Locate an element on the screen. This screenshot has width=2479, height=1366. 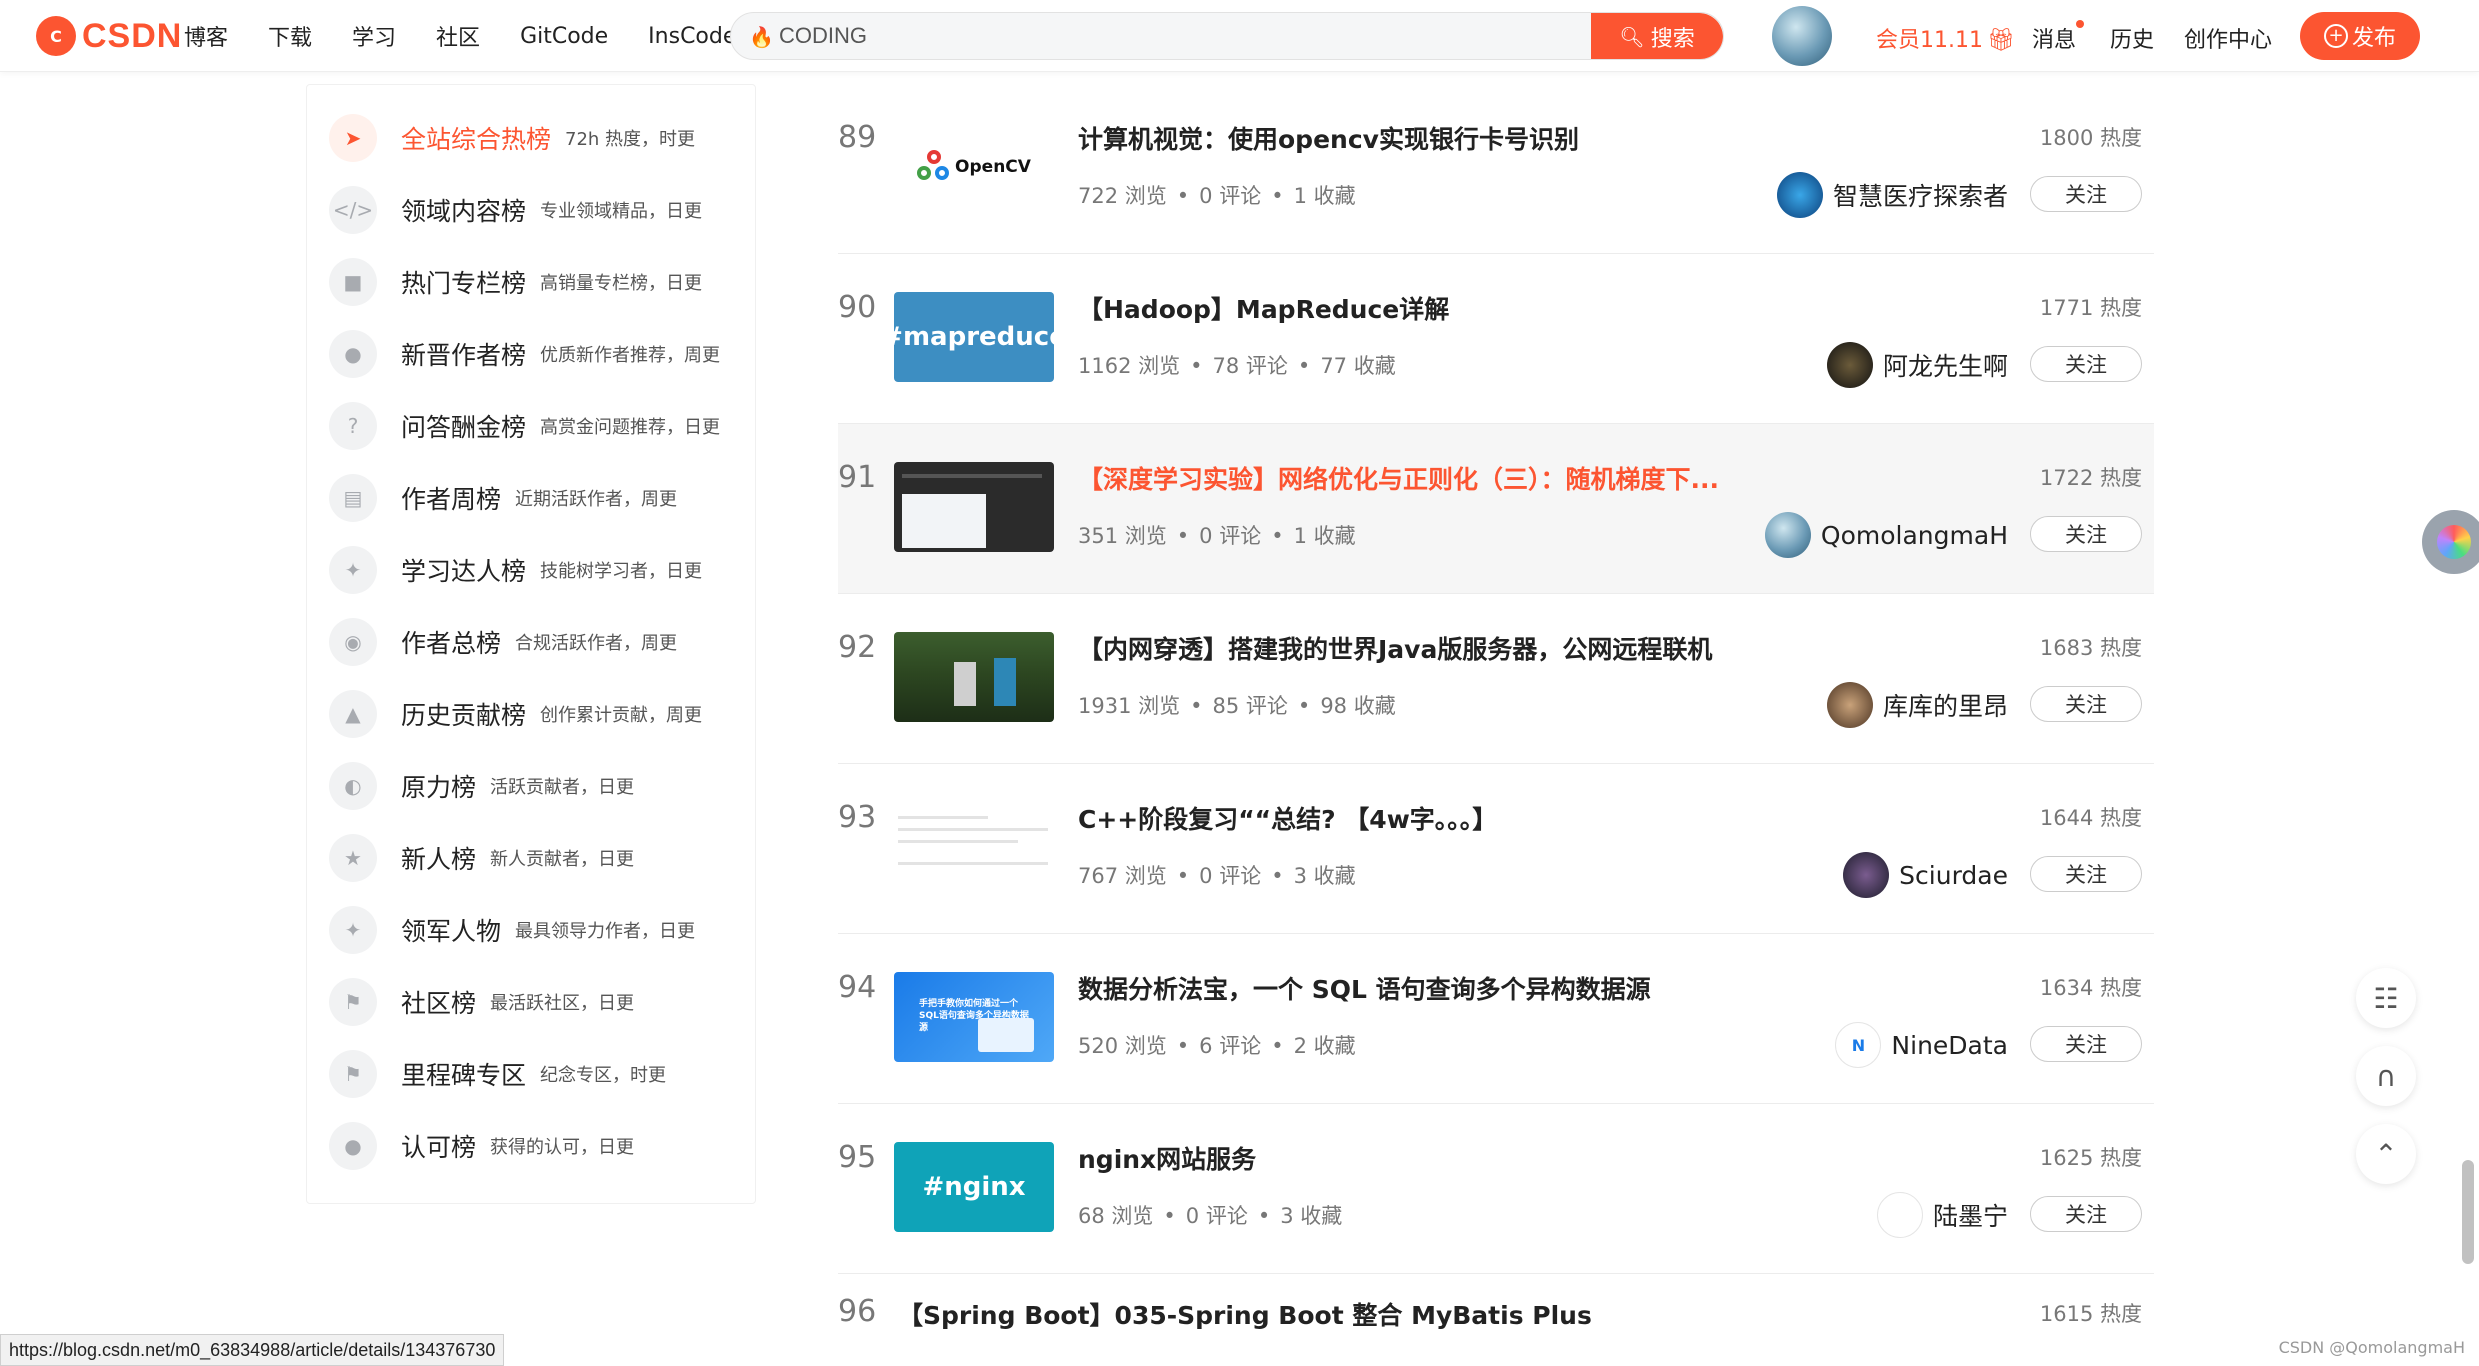
sidebar-item-community: ⚑ 社区榜 最活跃社区，日更 is located at coordinates (539, 1002).